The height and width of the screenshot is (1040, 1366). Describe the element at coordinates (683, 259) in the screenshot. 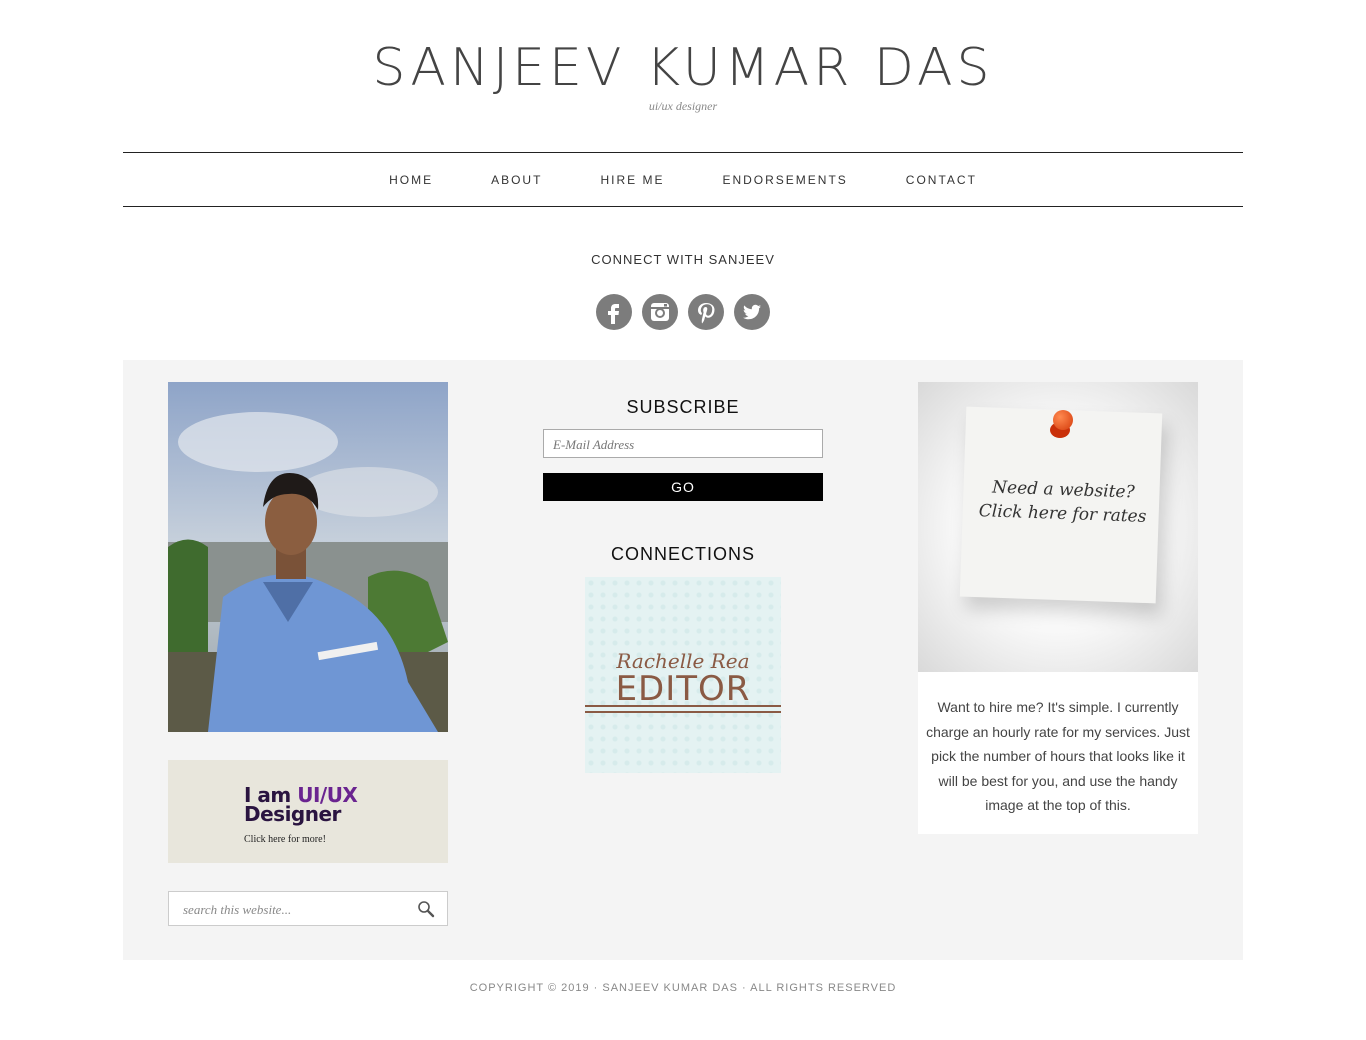

I see `connect-title: CONNECT WITH SANJEEV` at that location.